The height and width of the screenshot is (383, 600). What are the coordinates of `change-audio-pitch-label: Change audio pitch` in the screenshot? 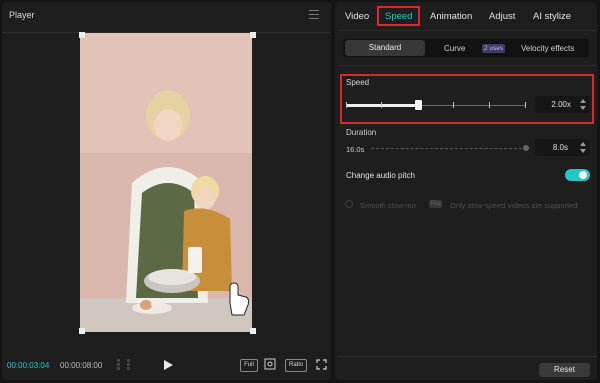 It's located at (380, 175).